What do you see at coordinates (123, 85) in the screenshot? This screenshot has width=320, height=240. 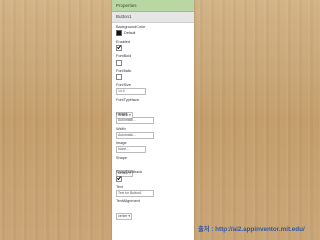 I see `prop-label-font-size: FontSize` at bounding box center [123, 85].